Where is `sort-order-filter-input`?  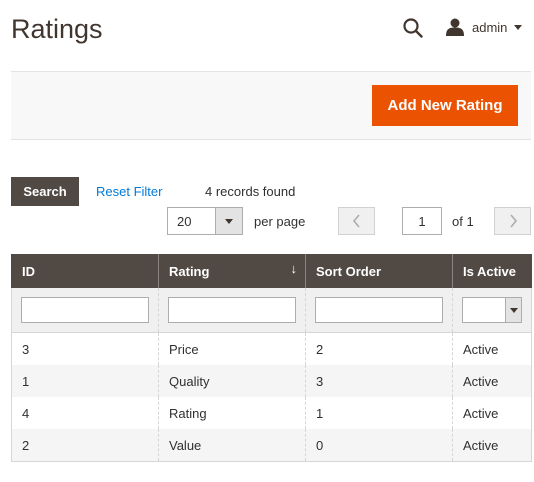
sort-order-filter-input is located at coordinates (379, 310).